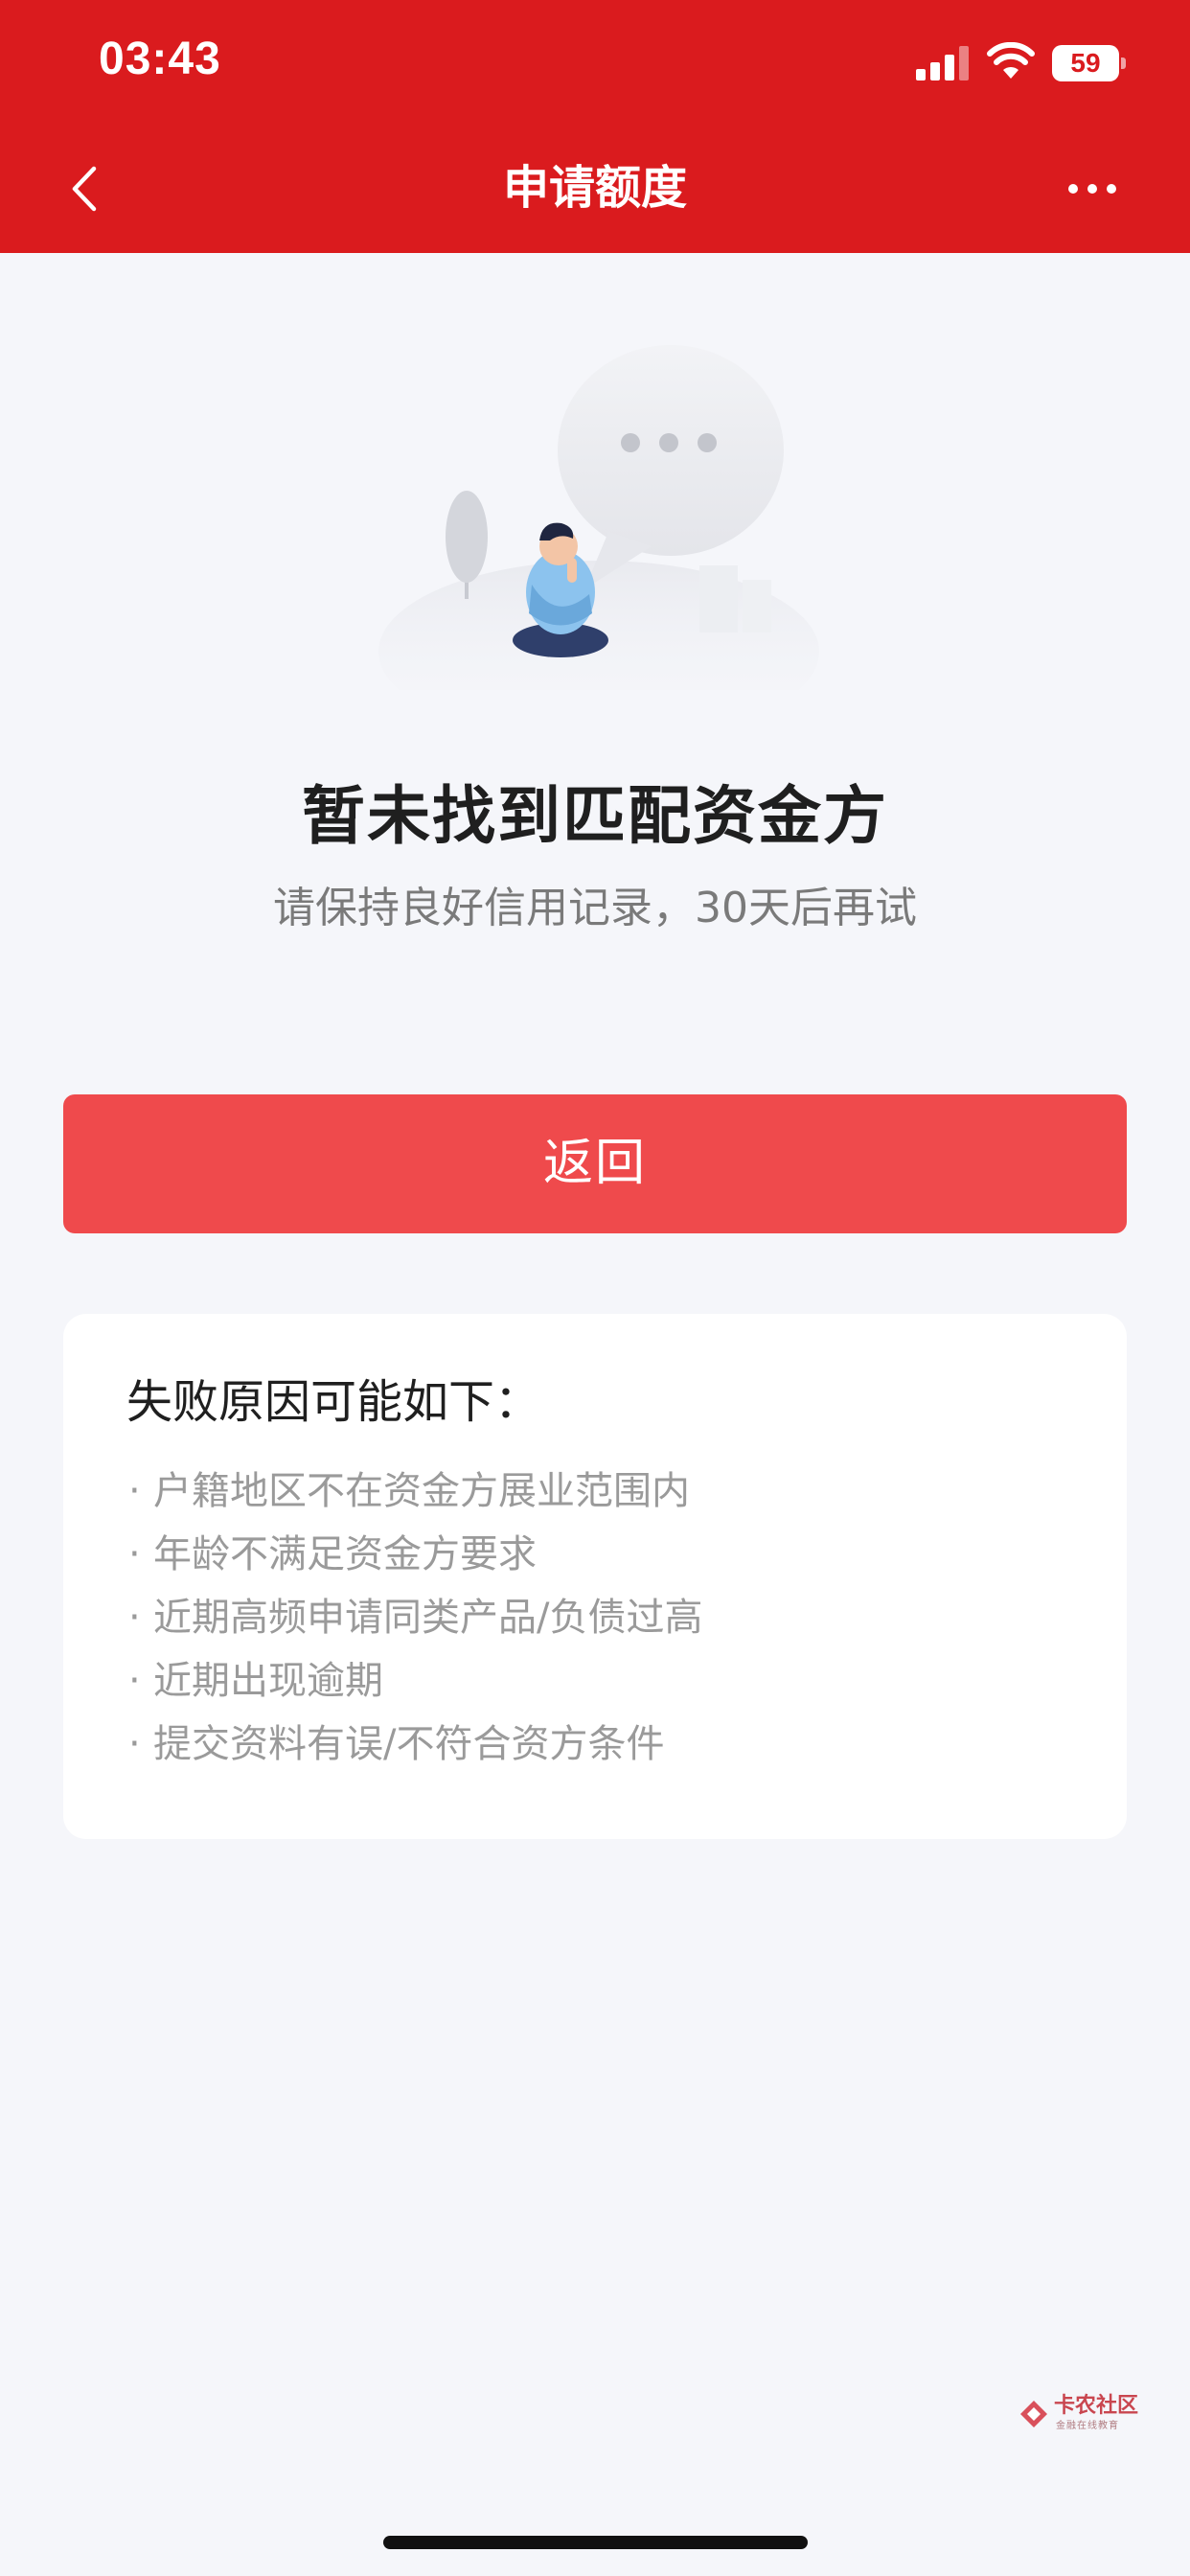 The width and height of the screenshot is (1190, 2576). What do you see at coordinates (415, 1681) in the screenshot?
I see `list-item: · 近期出现逾期` at bounding box center [415, 1681].